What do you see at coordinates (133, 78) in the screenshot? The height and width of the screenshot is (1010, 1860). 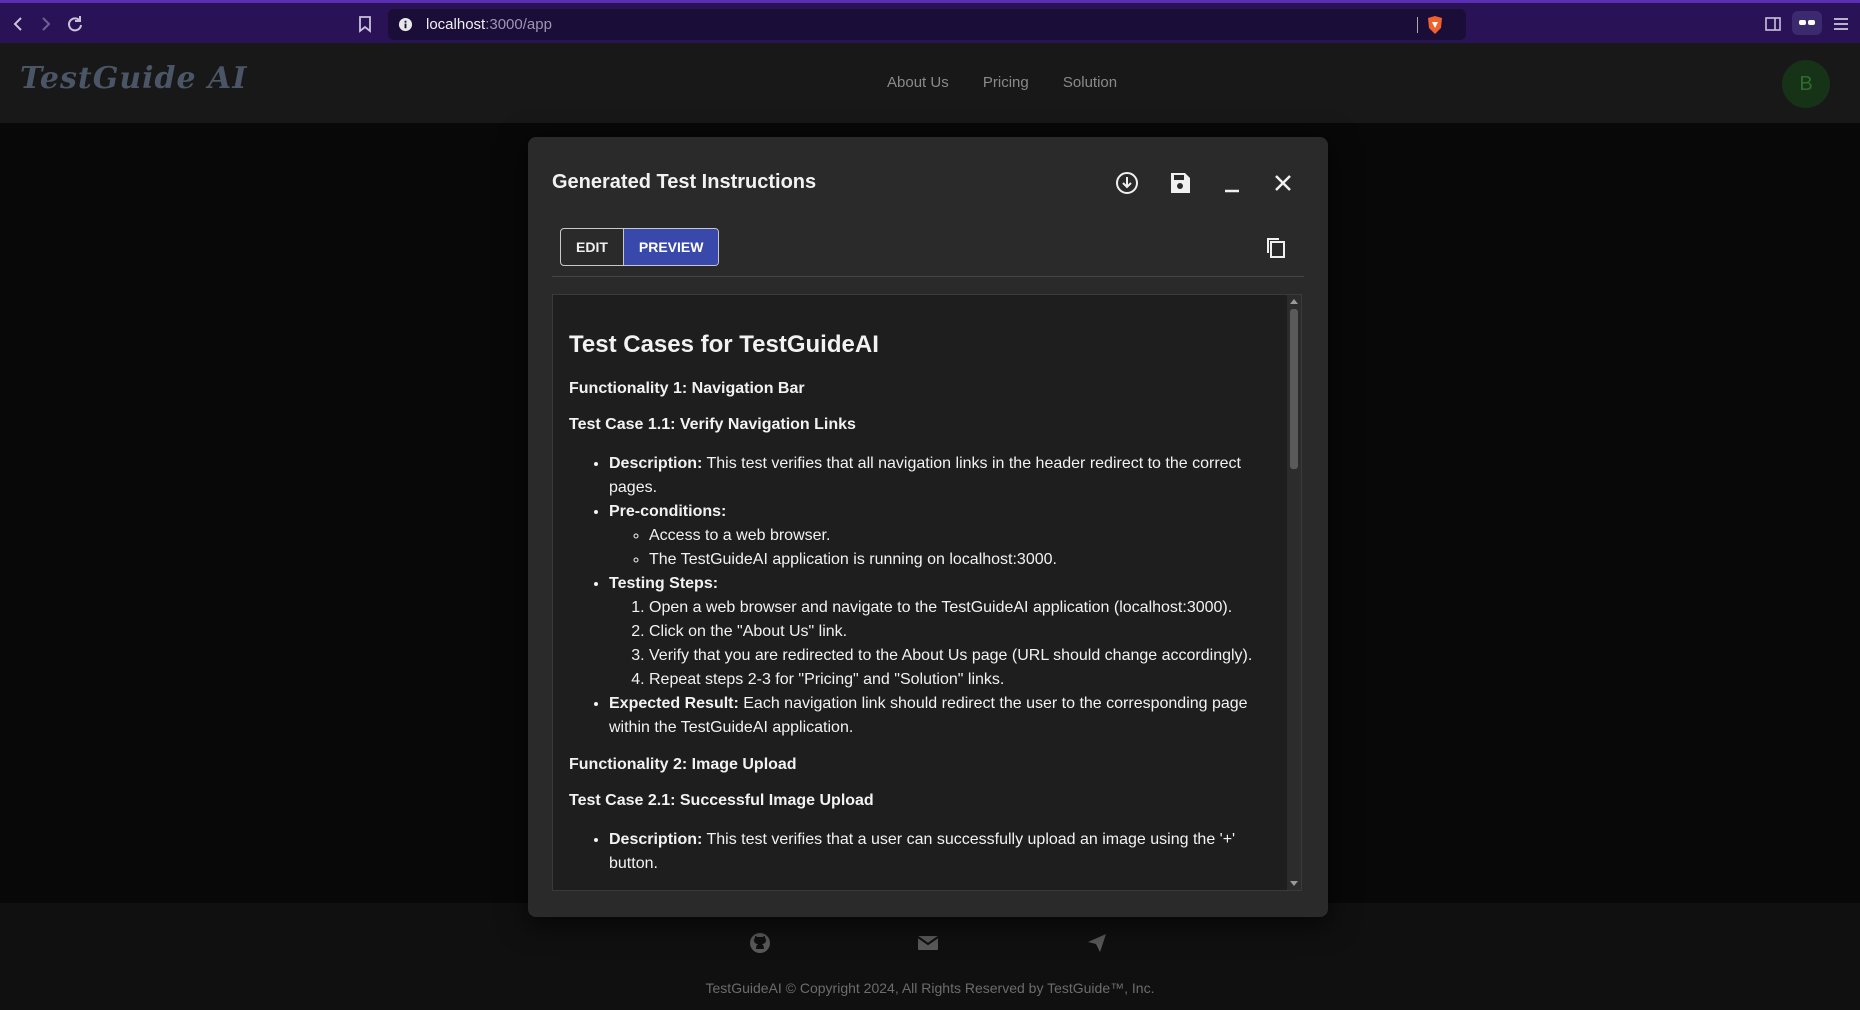 I see `app-logo: TestGuide AI` at bounding box center [133, 78].